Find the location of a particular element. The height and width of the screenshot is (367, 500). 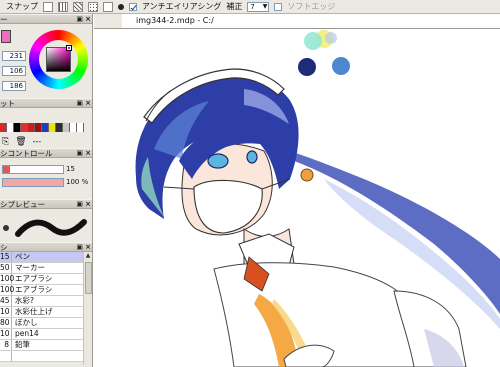

brush-name-cell: マーカー is located at coordinates (30, 267).